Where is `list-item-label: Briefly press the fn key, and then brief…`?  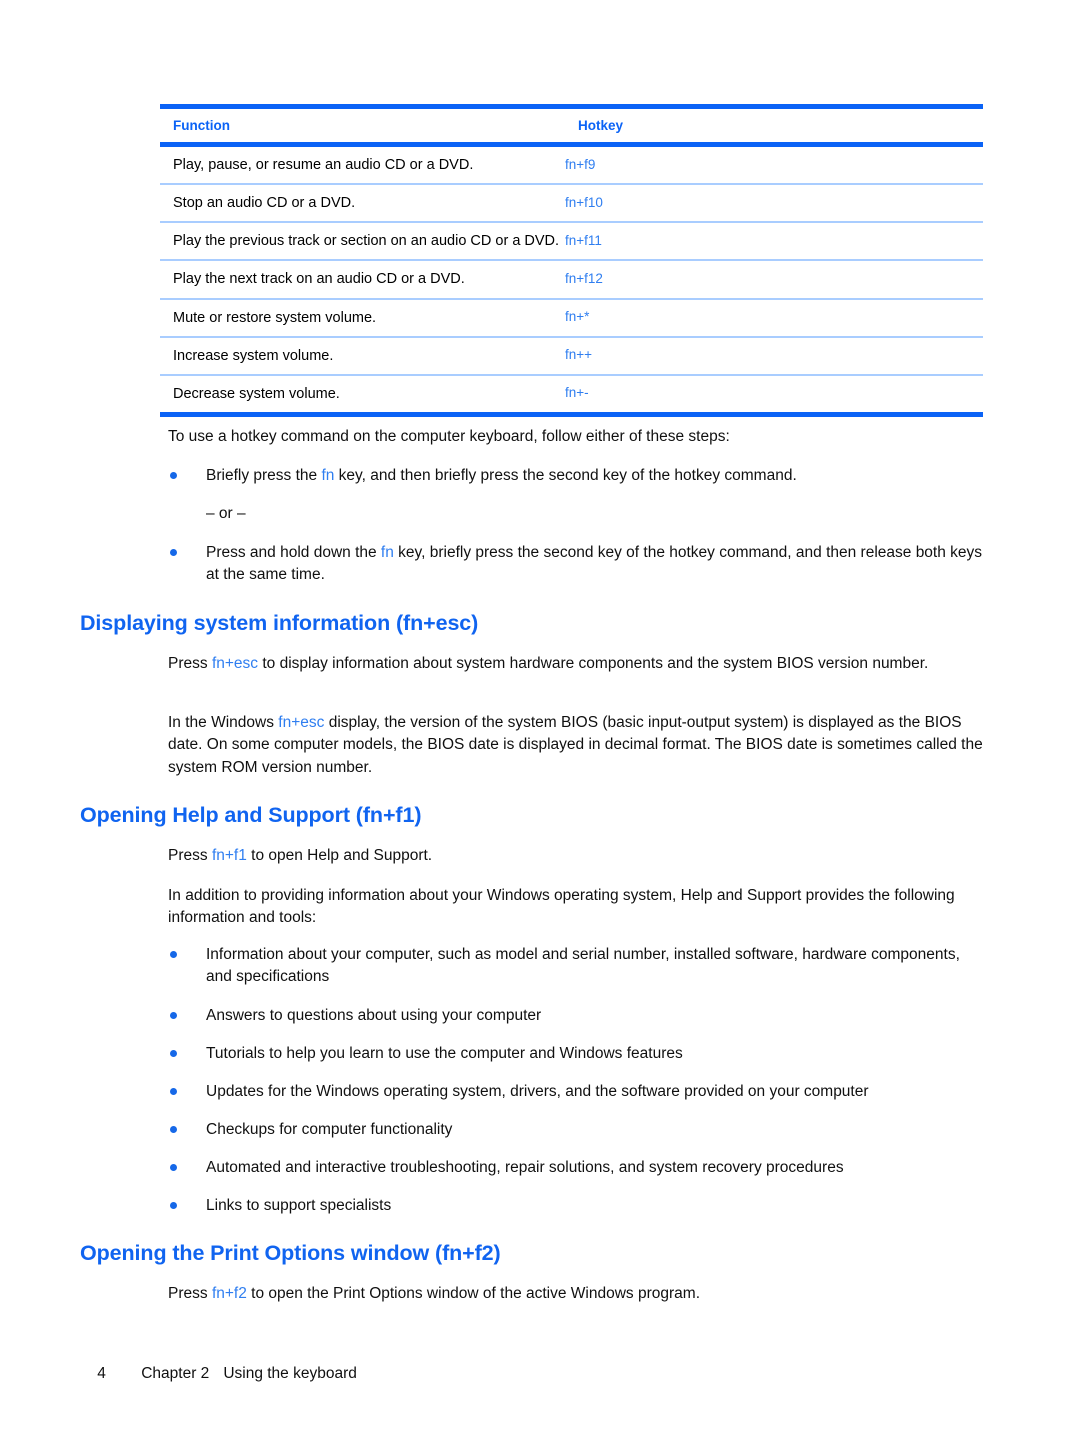
list-item-label: Briefly press the fn key, and then brief… is located at coordinates (595, 476).